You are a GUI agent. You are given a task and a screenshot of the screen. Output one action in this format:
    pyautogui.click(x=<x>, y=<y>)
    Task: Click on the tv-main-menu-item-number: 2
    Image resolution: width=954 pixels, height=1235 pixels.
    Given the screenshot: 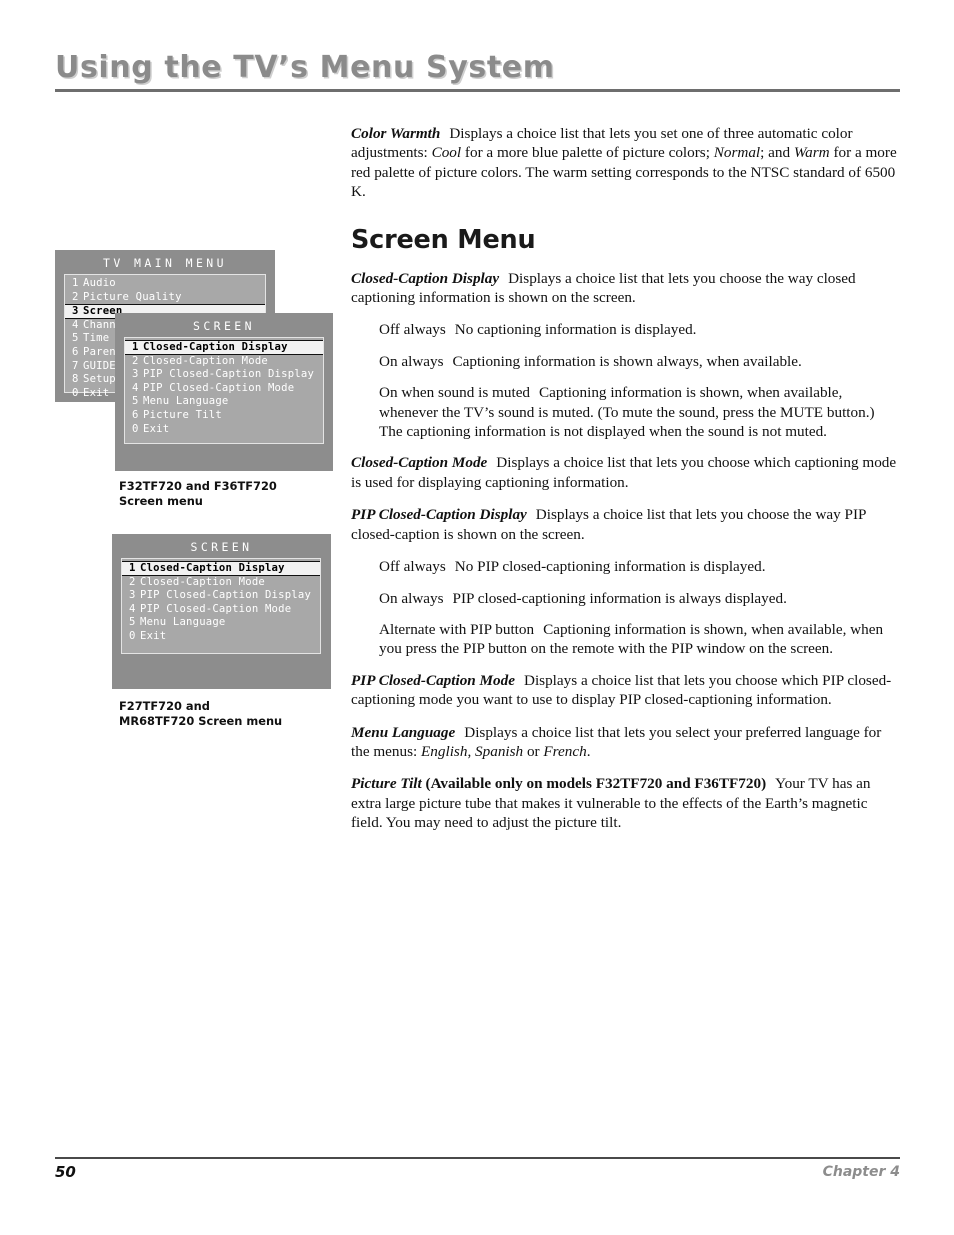 What is the action you would take?
    pyautogui.click(x=75, y=296)
    